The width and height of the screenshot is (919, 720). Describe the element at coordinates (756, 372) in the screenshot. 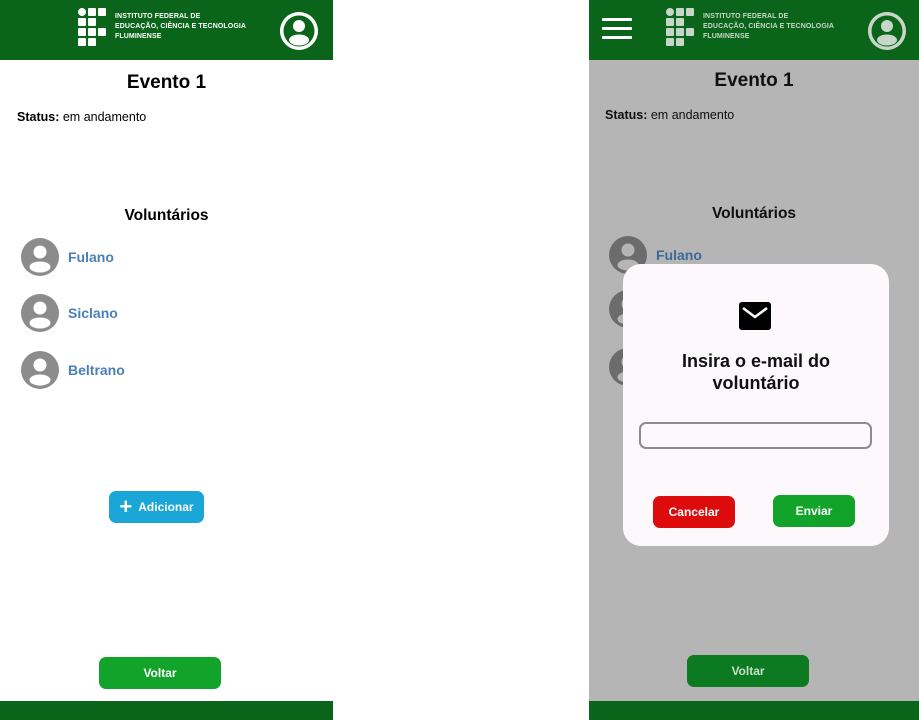

I see `dialog-title: Insira o e-mail do voluntário` at that location.